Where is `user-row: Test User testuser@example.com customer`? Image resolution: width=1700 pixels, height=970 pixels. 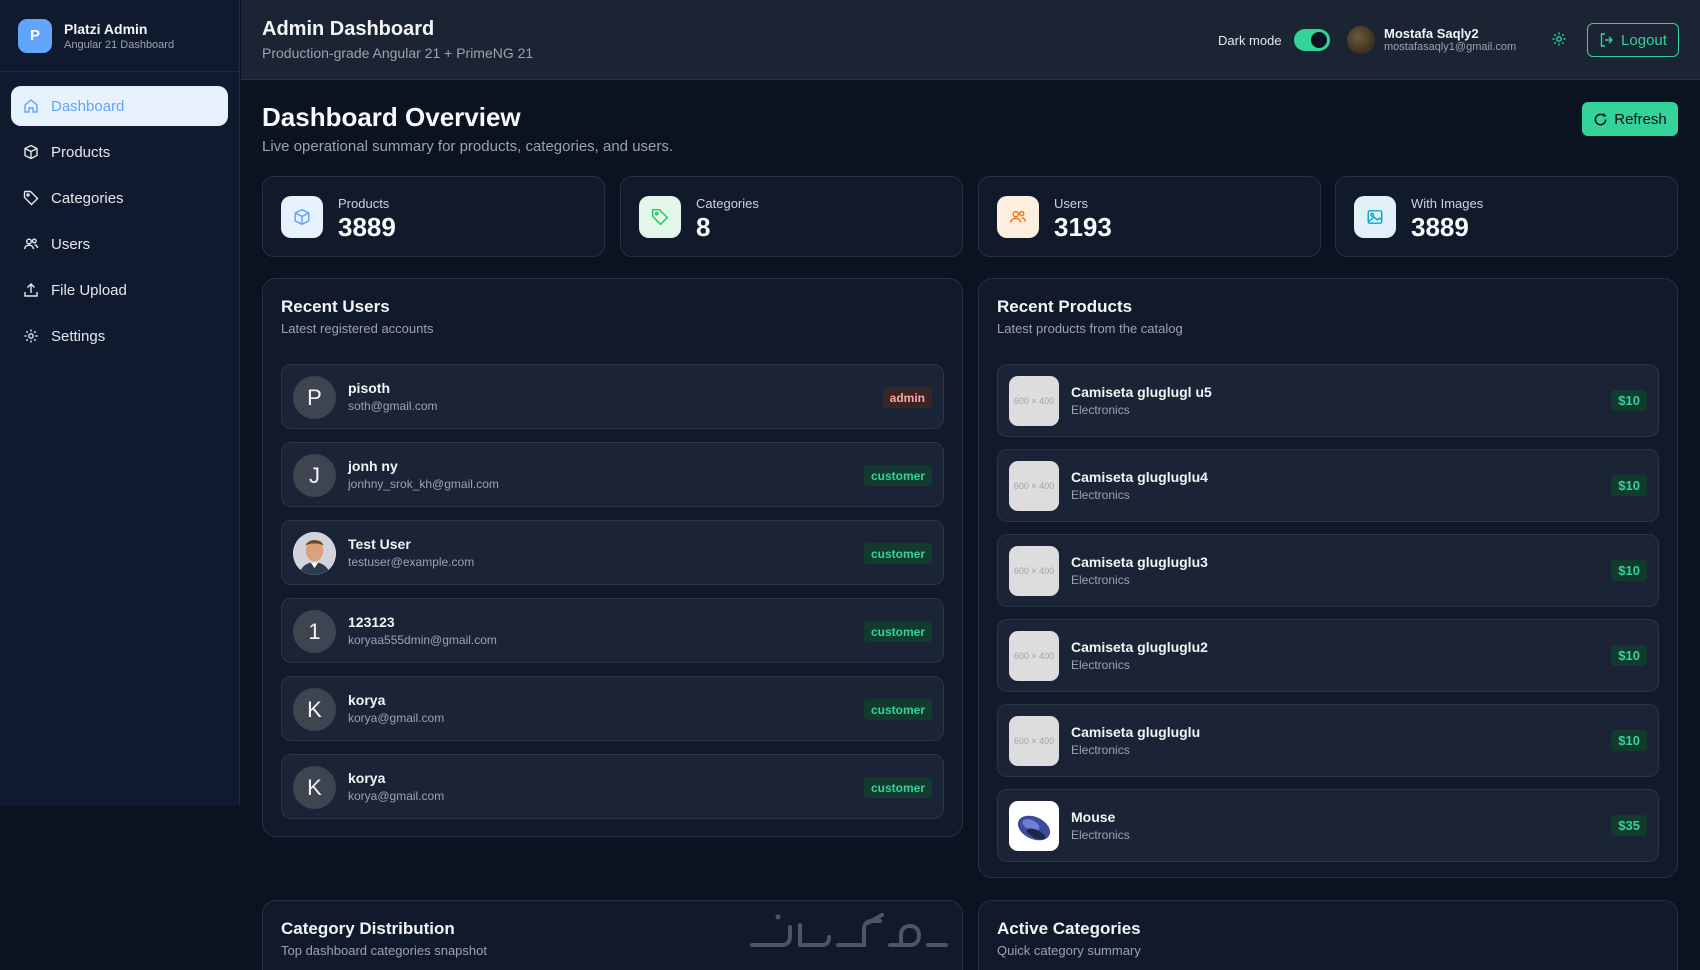 user-row: Test User testuser@example.com customer is located at coordinates (612, 552).